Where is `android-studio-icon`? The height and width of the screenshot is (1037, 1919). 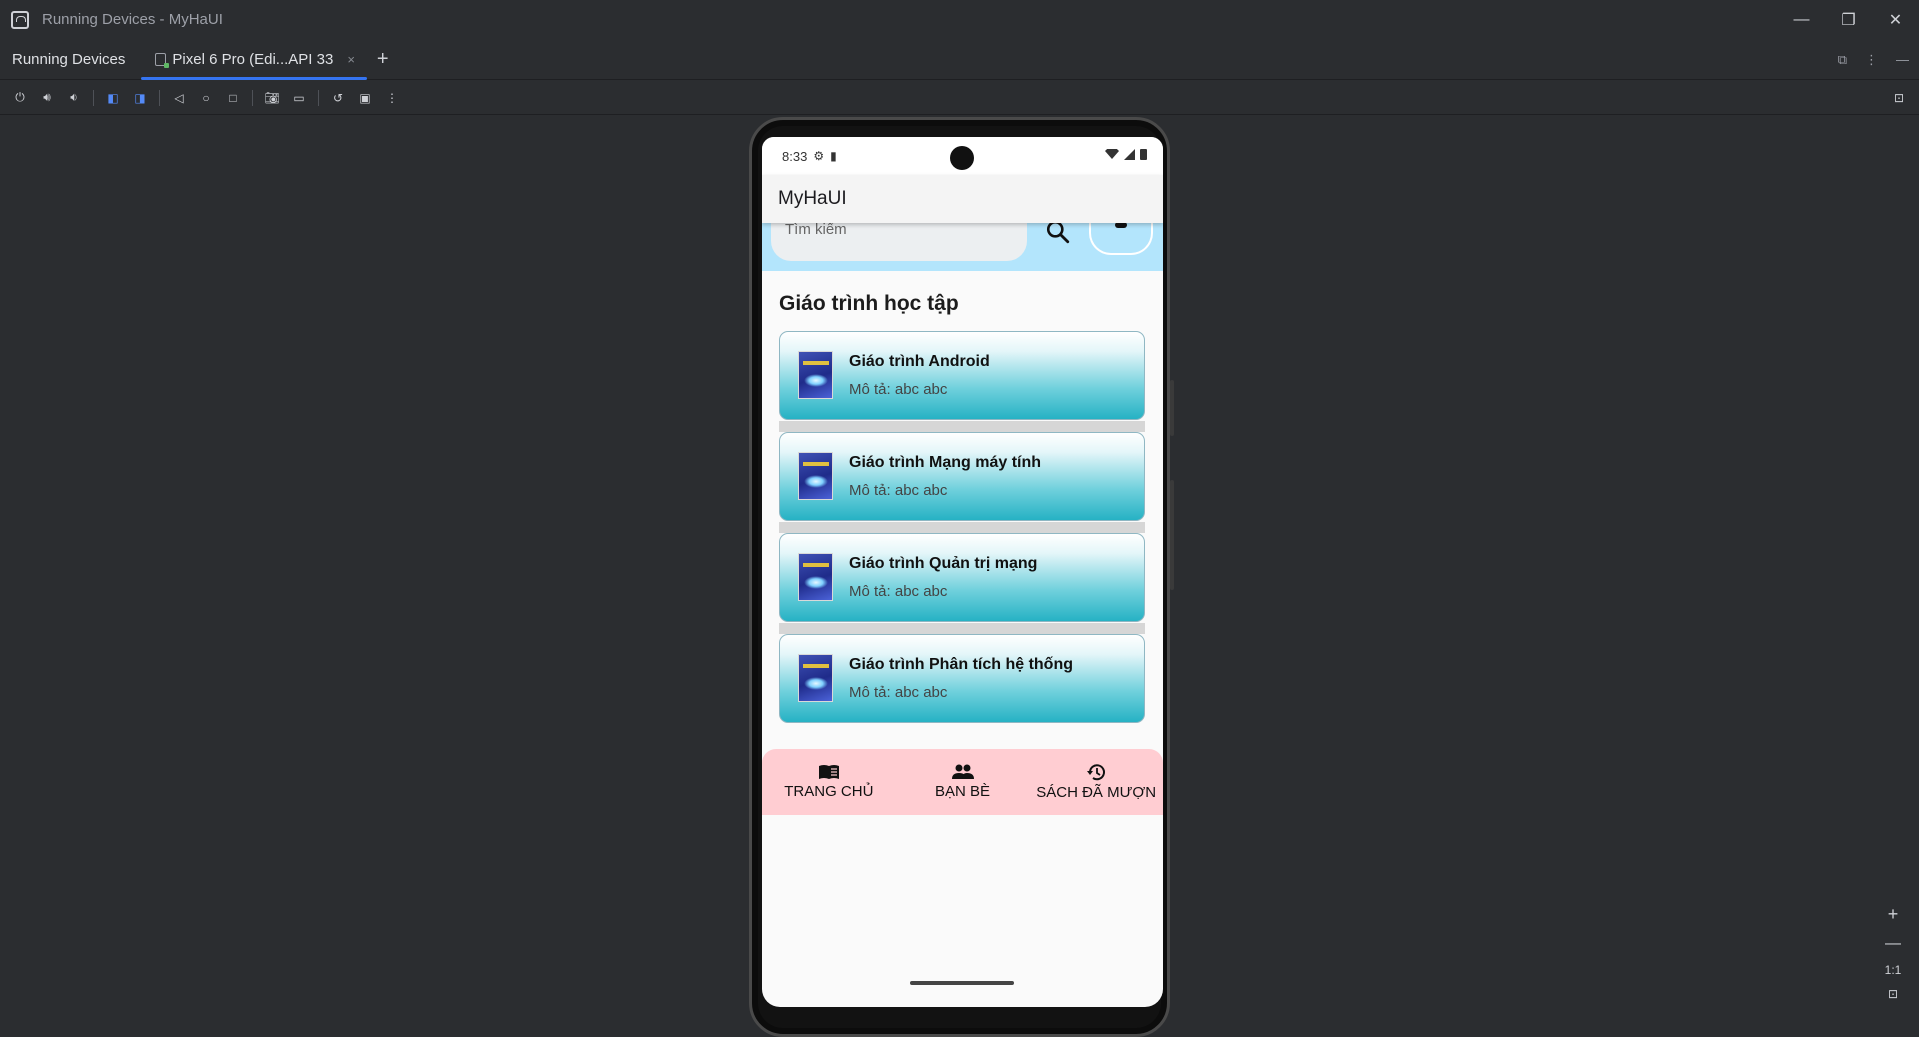 android-studio-icon is located at coordinates (20, 19).